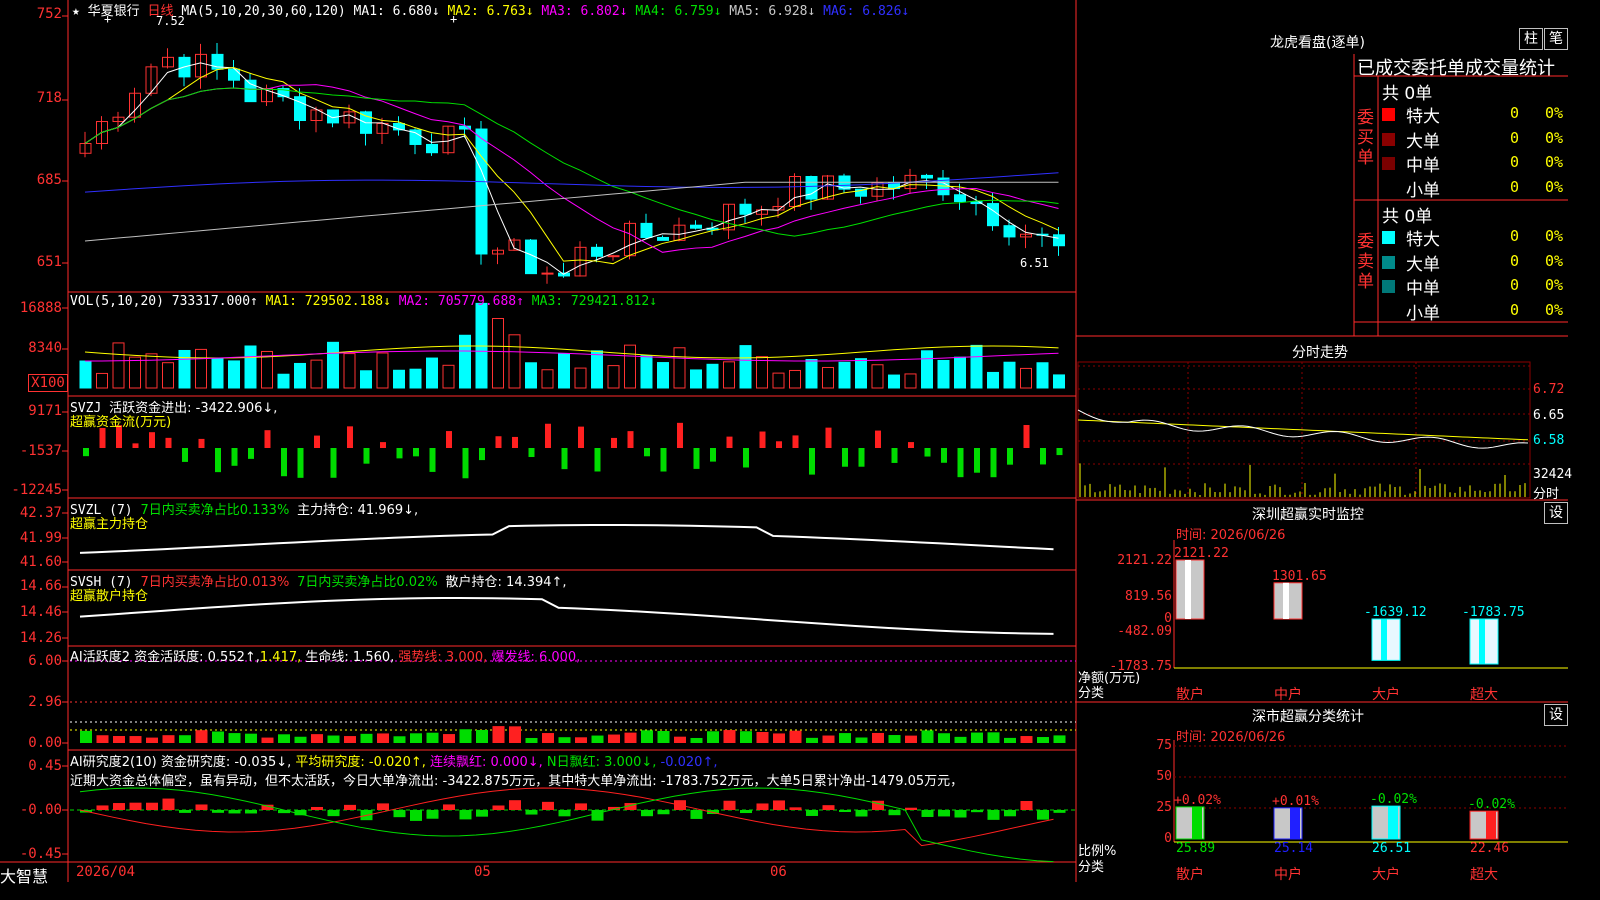  What do you see at coordinates (215, 510) in the screenshot?
I see `svzl-ratio: 7日内买卖净占比0.133%` at bounding box center [215, 510].